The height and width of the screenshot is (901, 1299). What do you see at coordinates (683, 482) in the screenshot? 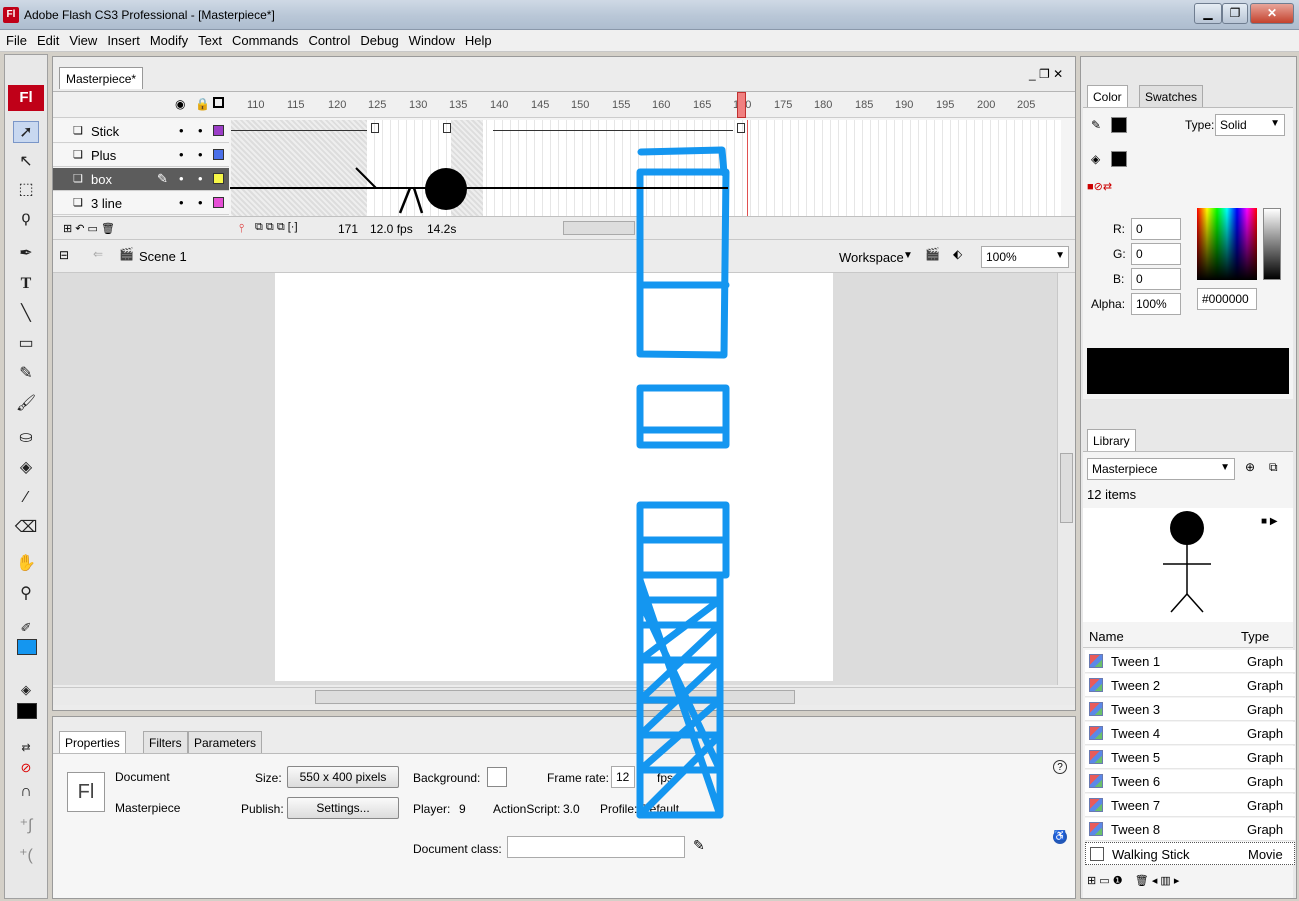
I see `blue-stroke-drawing` at bounding box center [683, 482].